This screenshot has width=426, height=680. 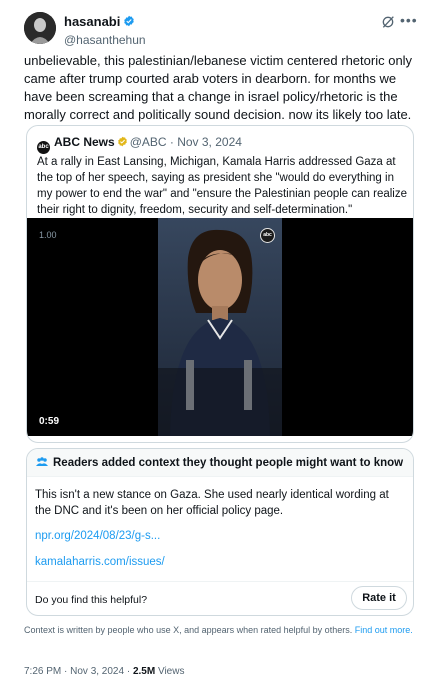 I want to click on gold-verified-badge-icon, so click(x=122, y=141).